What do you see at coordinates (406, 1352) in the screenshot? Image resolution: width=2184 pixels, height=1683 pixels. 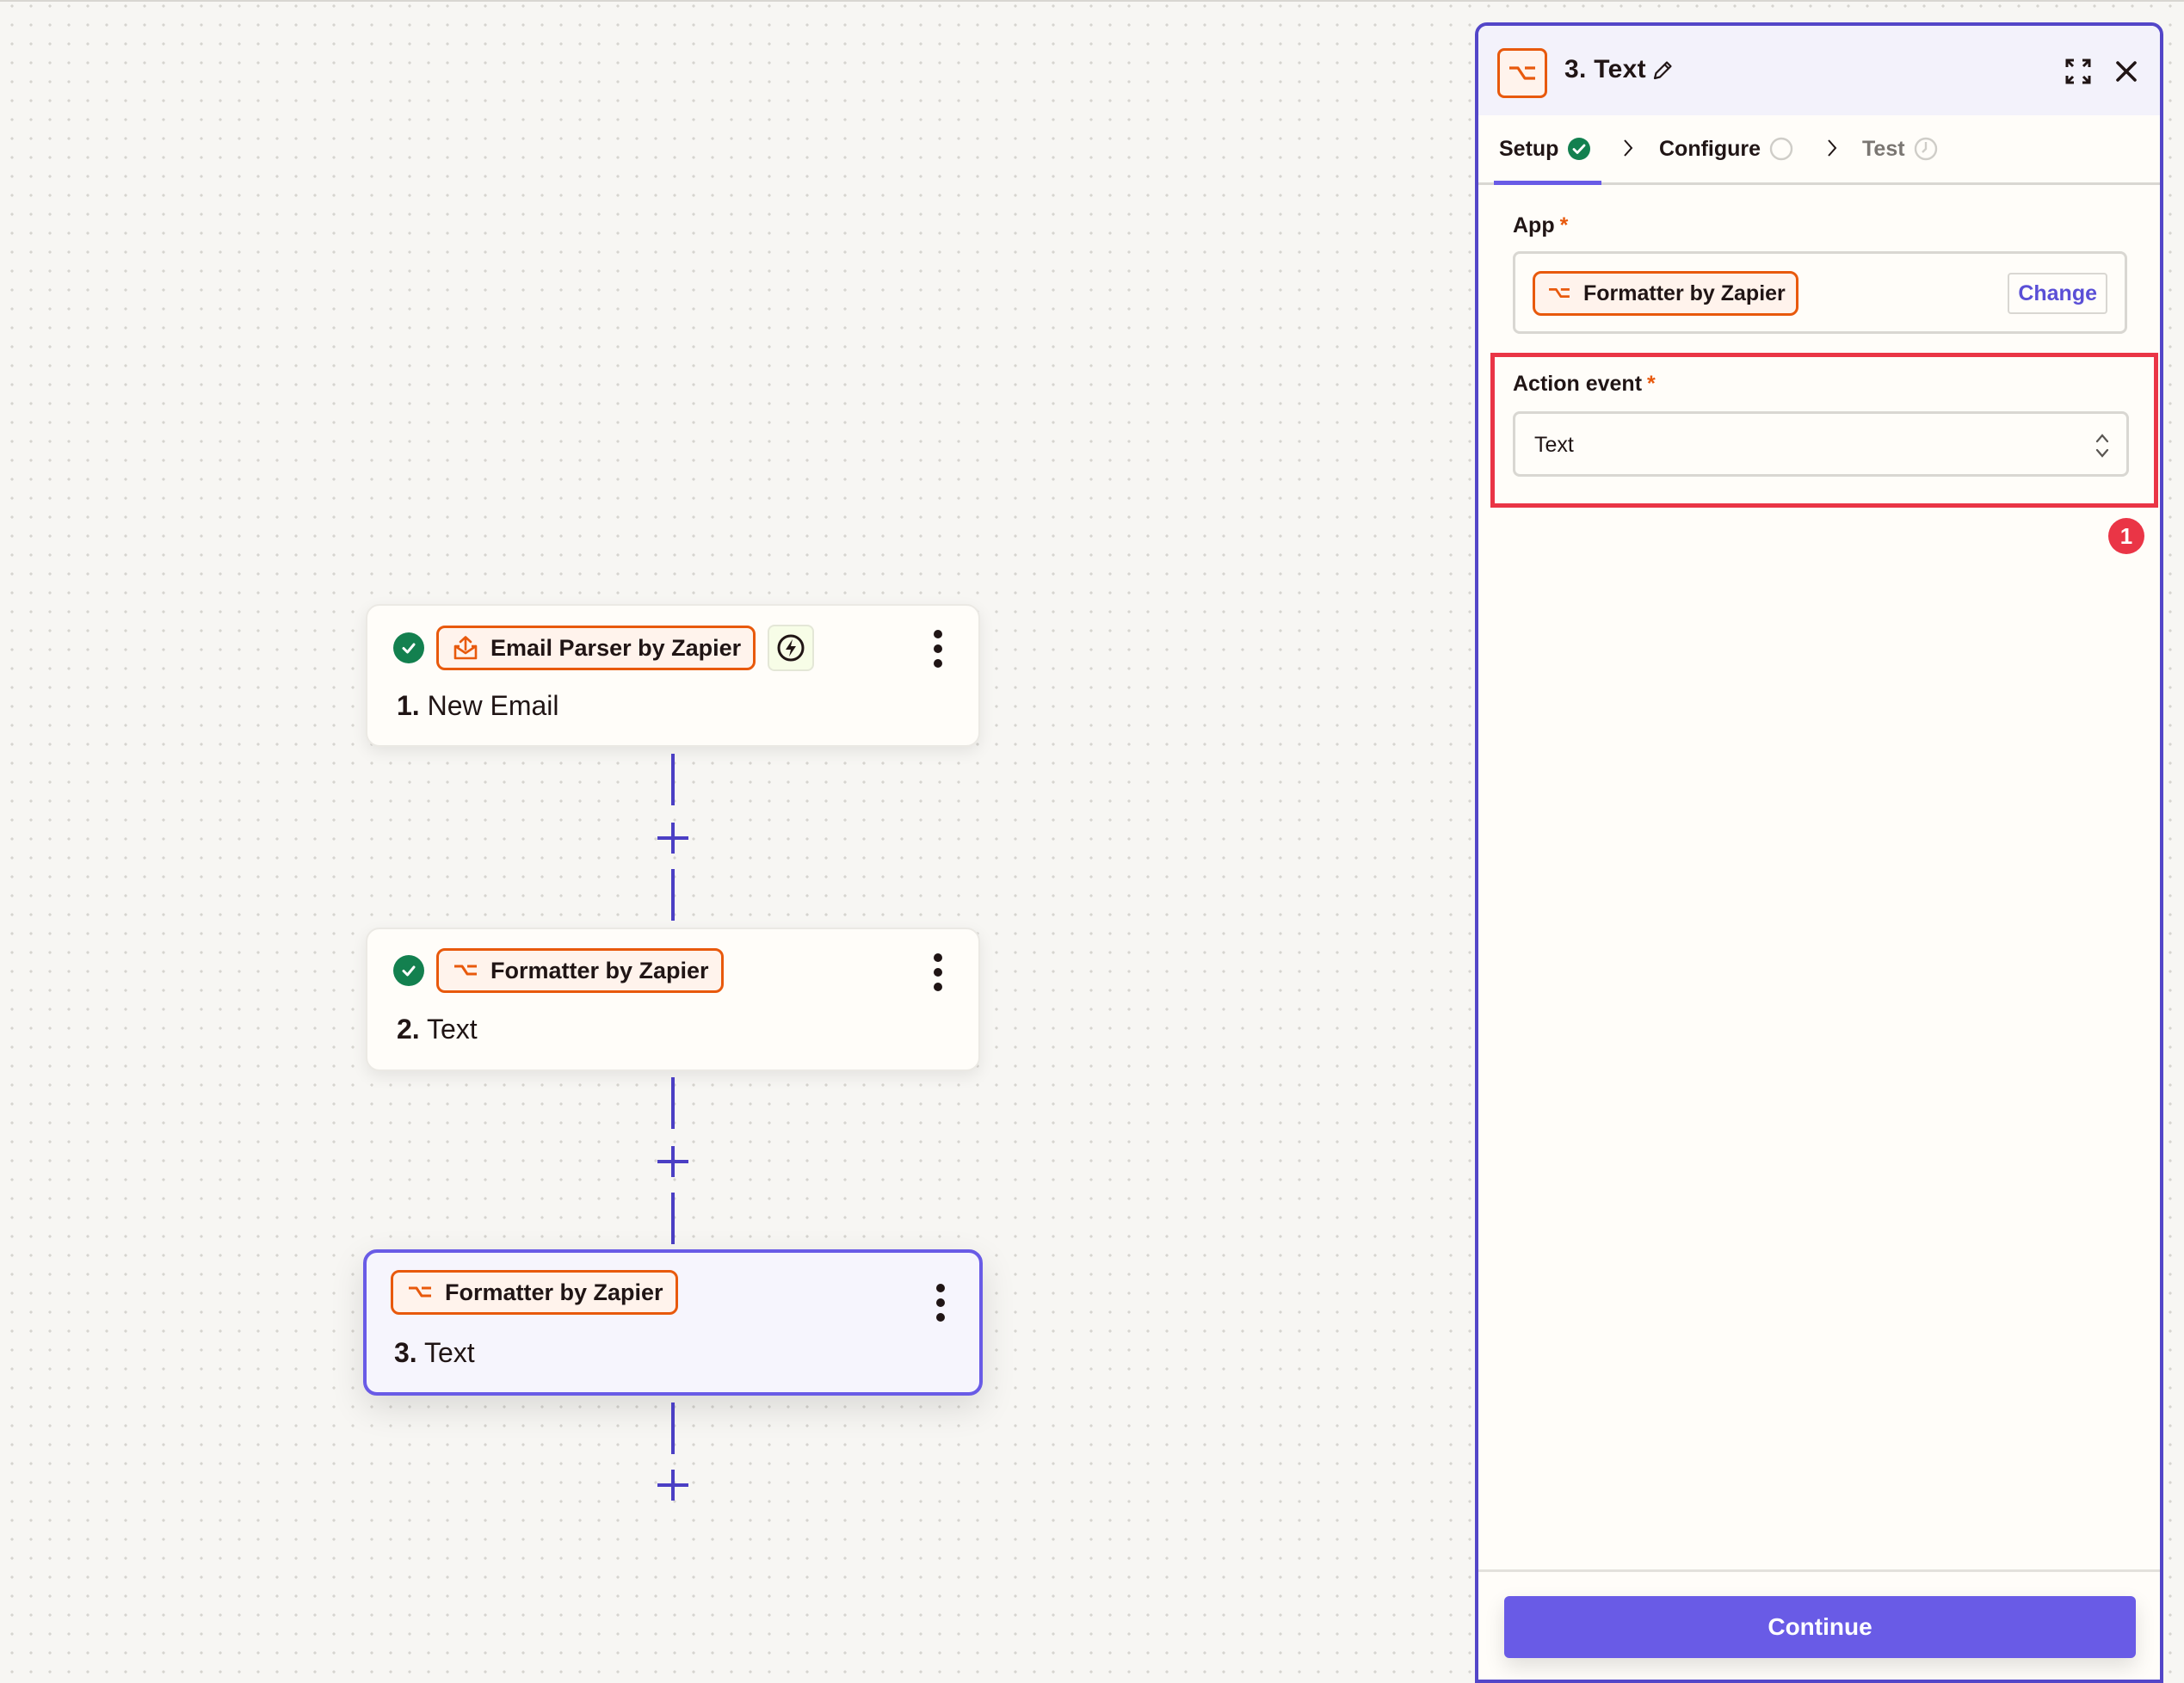 I see `step-number: 3.` at bounding box center [406, 1352].